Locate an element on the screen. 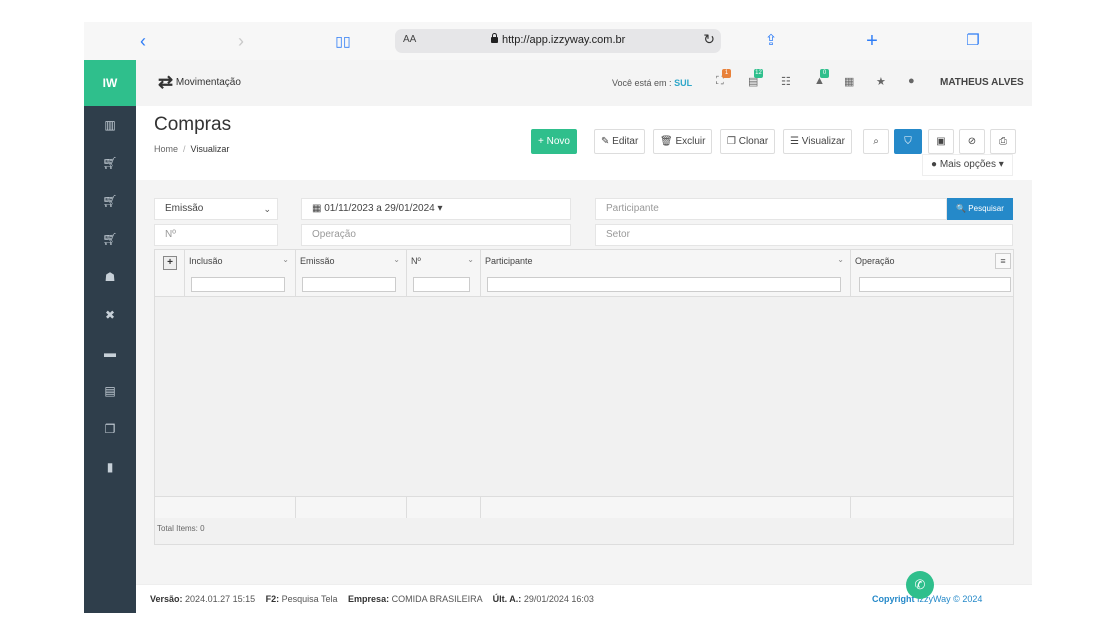 This screenshot has width=1114, height=640. users-icon: ☗ is located at coordinates (110, 277).